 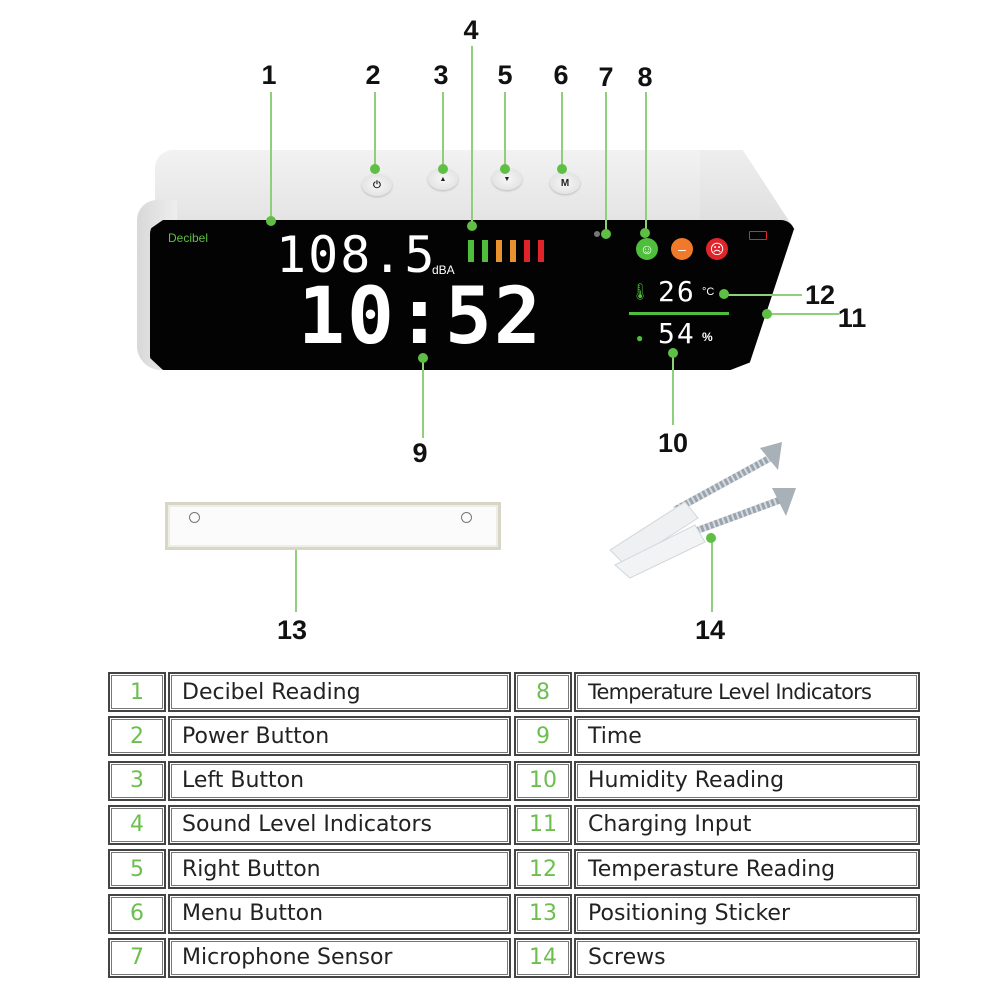 What do you see at coordinates (679, 313) in the screenshot?
I see `temp-humidity-divider` at bounding box center [679, 313].